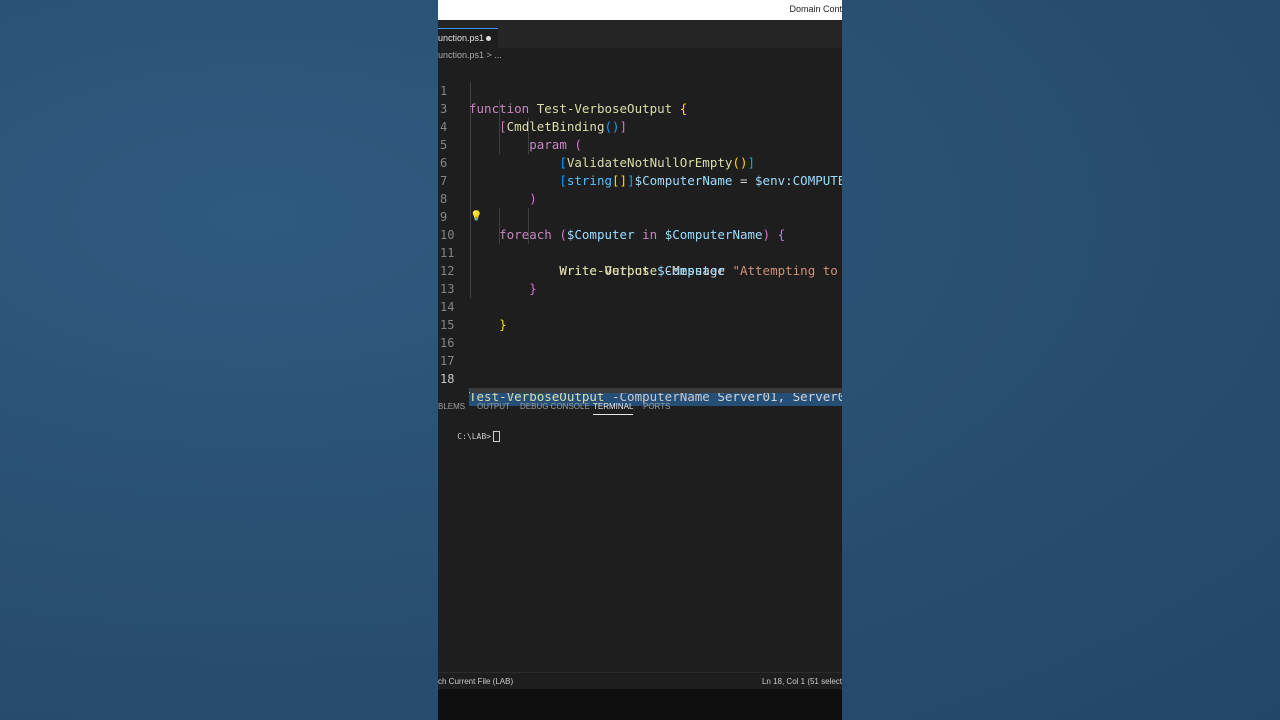 Image resolution: width=1280 pixels, height=720 pixels. Describe the element at coordinates (640, 108) in the screenshot. I see `code-line: 3 [CmdletBinding()]` at that location.